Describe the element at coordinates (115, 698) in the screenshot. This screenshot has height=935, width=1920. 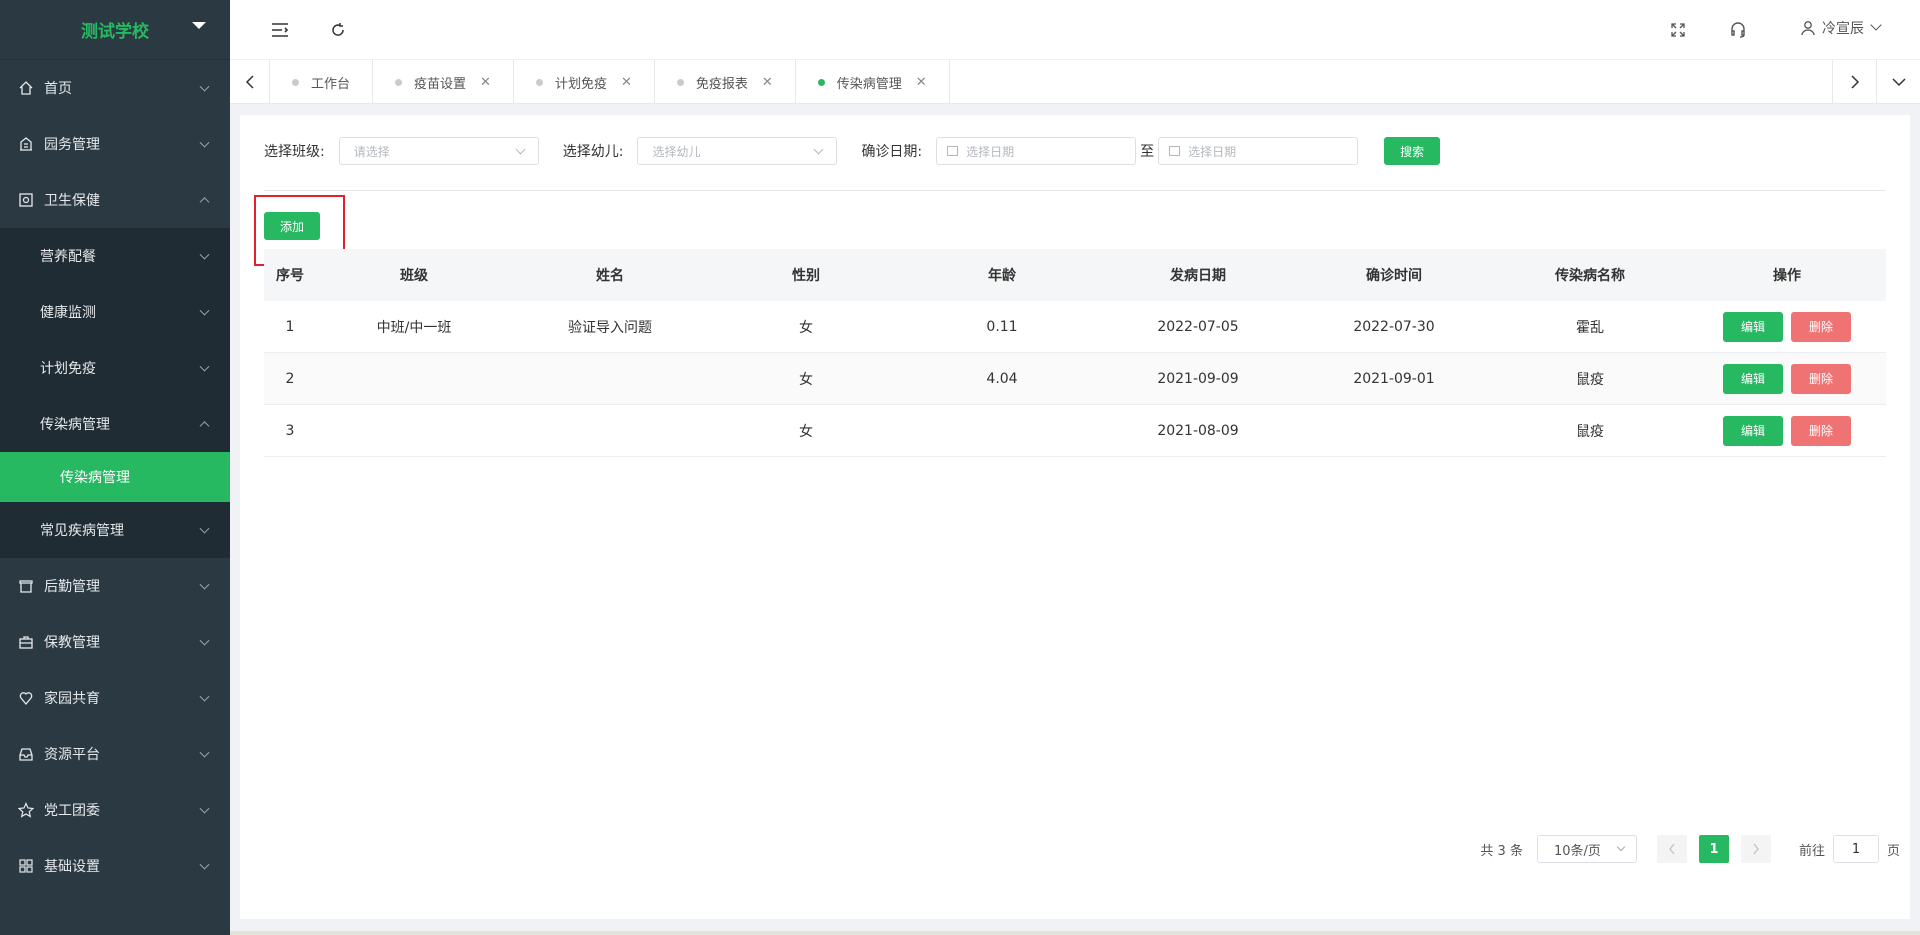
I see `sidebar-item-home-school: 家园共育` at that location.